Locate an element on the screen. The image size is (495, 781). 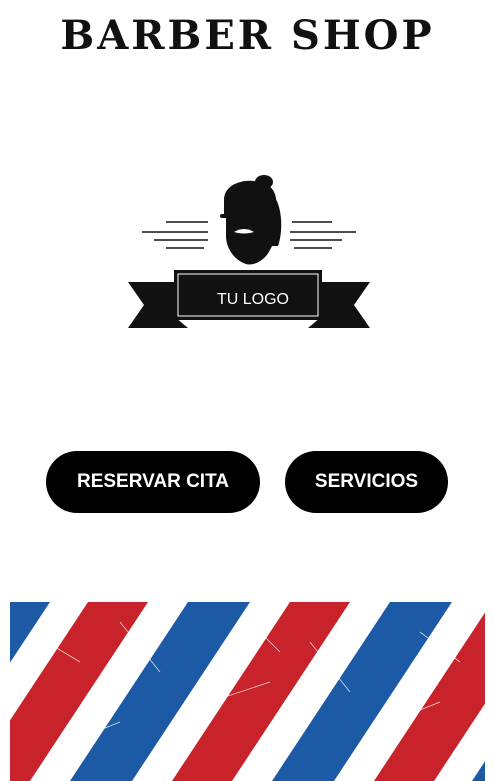
speed-lines-left-icon is located at coordinates (175, 235).